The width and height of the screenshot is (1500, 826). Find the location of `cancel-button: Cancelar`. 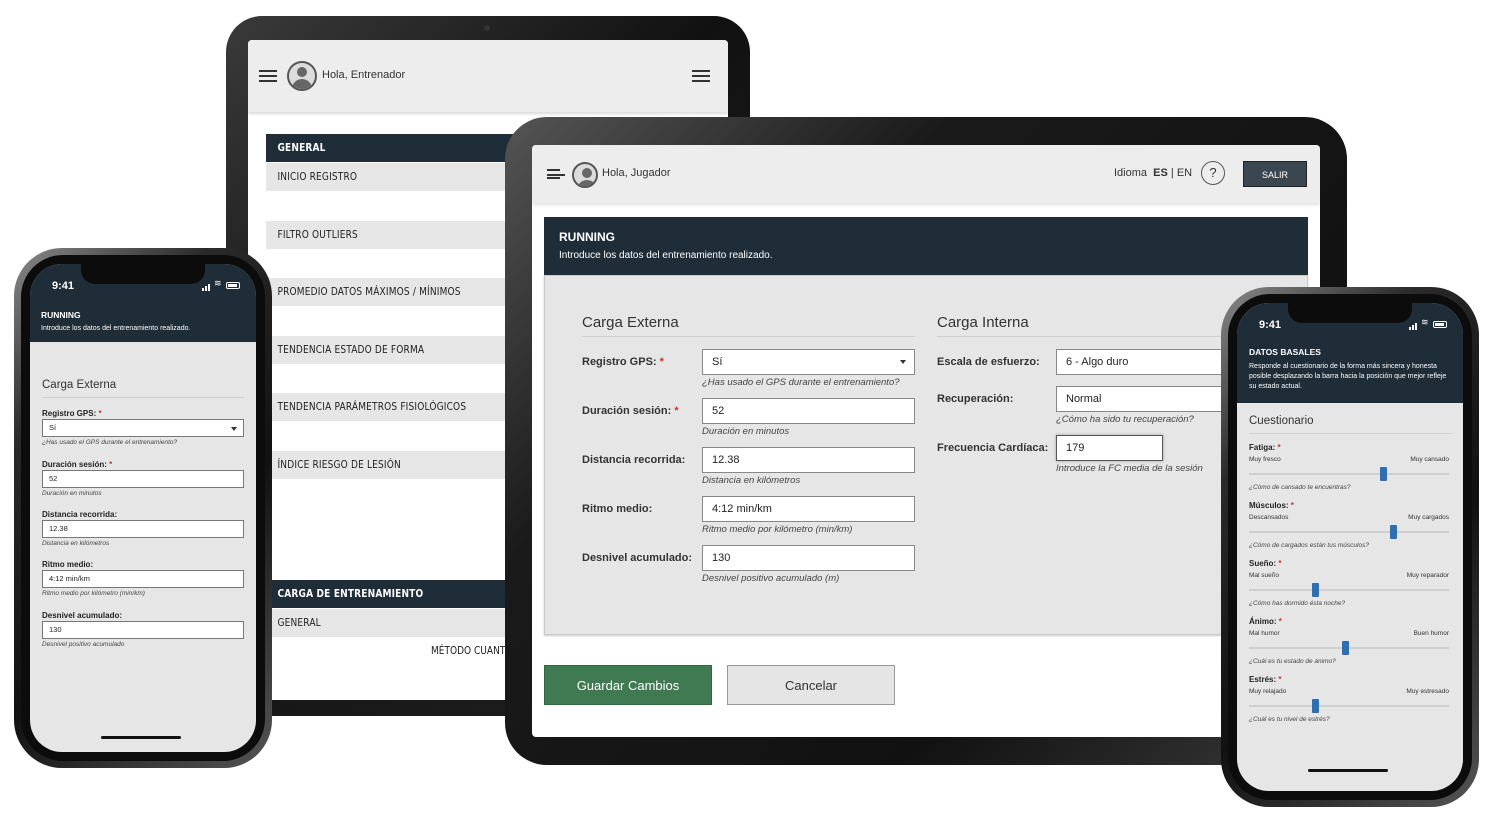

cancel-button: Cancelar is located at coordinates (811, 685).